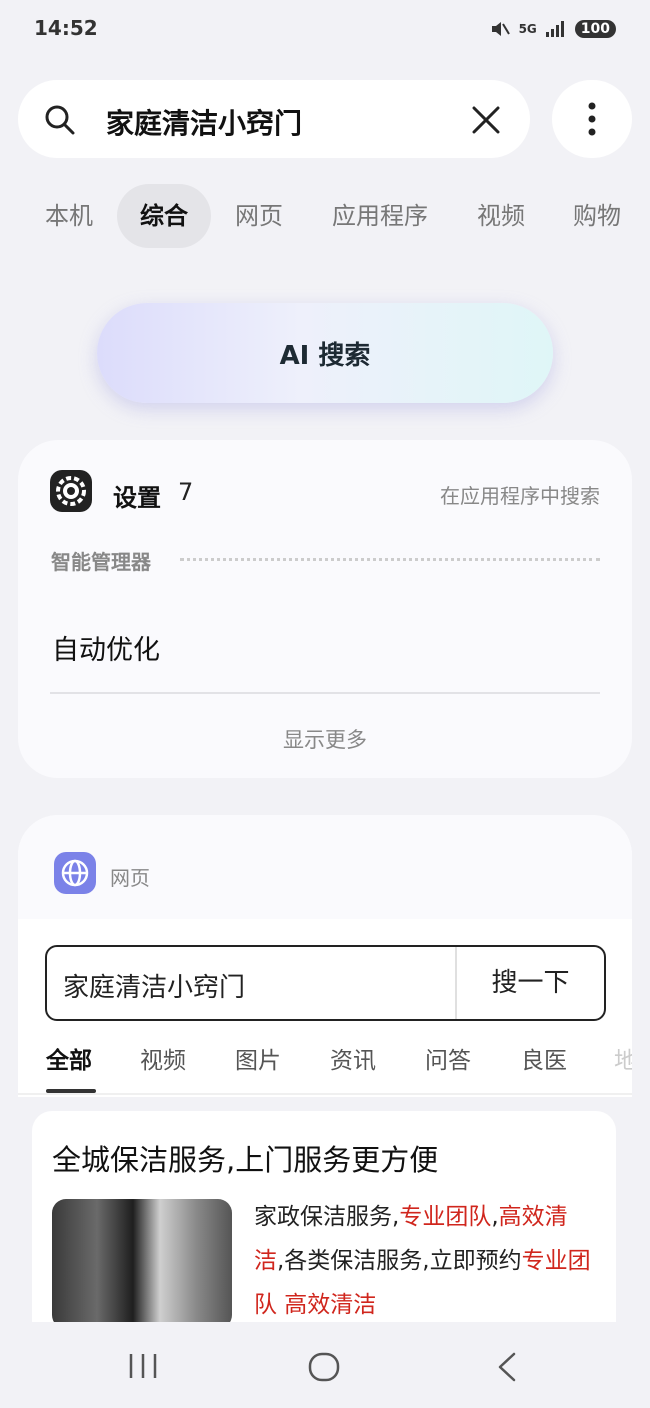 This screenshot has width=650, height=1408. I want to click on web-search-input: 家庭清洁小窍门, so click(154, 985).